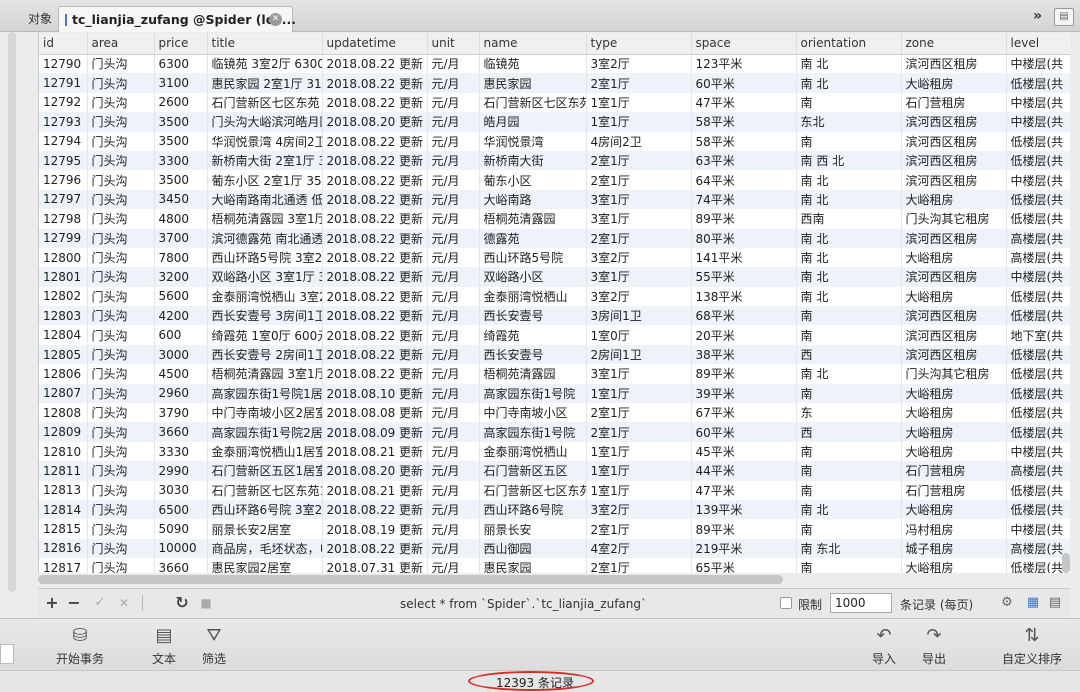 Image resolution: width=1080 pixels, height=692 pixels. I want to click on table-cell: 12808, so click(63, 413).